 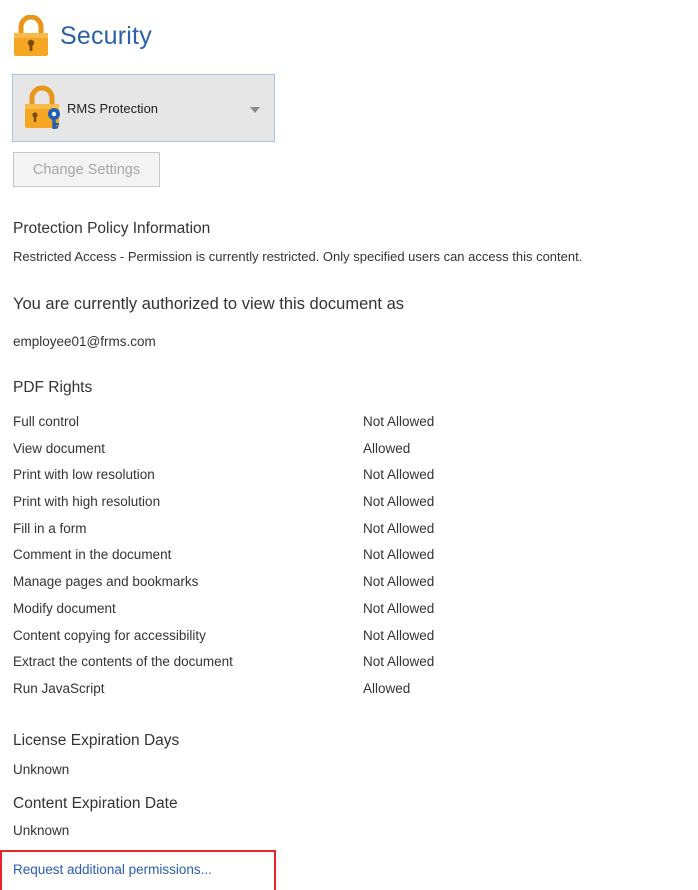 I want to click on table-row: Manage pages and bookmarks Not Allowed, so click(x=273, y=587).